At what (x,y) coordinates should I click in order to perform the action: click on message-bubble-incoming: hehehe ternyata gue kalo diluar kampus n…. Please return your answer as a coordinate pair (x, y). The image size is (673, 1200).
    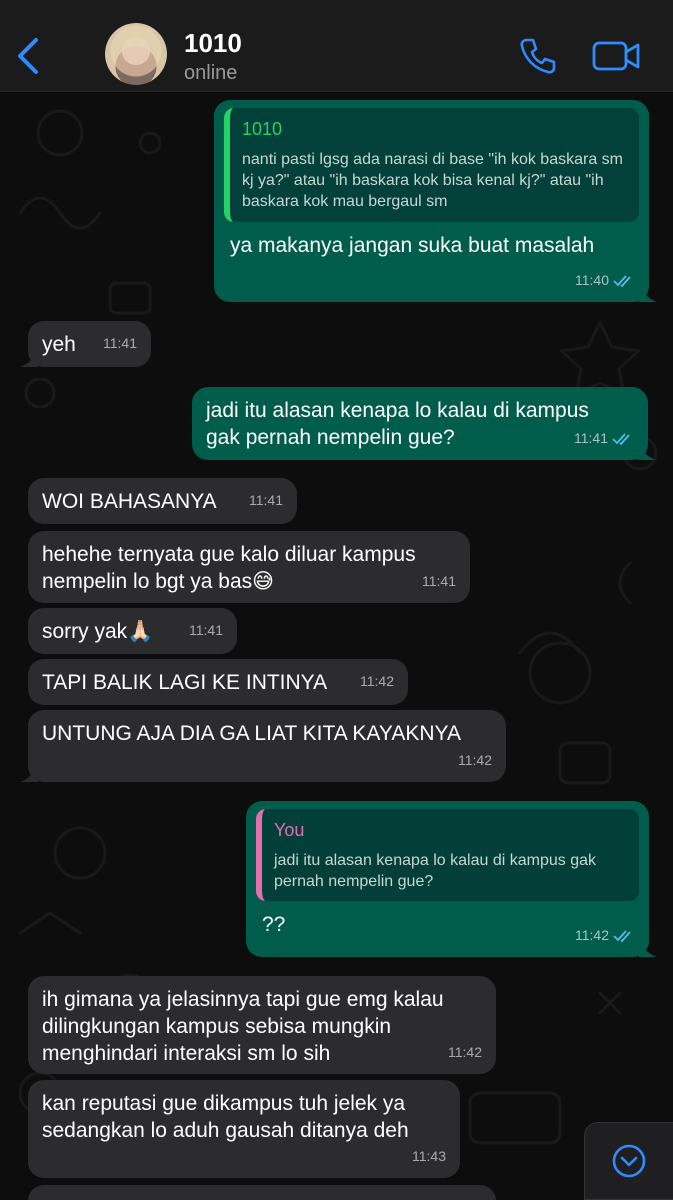
    Looking at the image, I should click on (249, 567).